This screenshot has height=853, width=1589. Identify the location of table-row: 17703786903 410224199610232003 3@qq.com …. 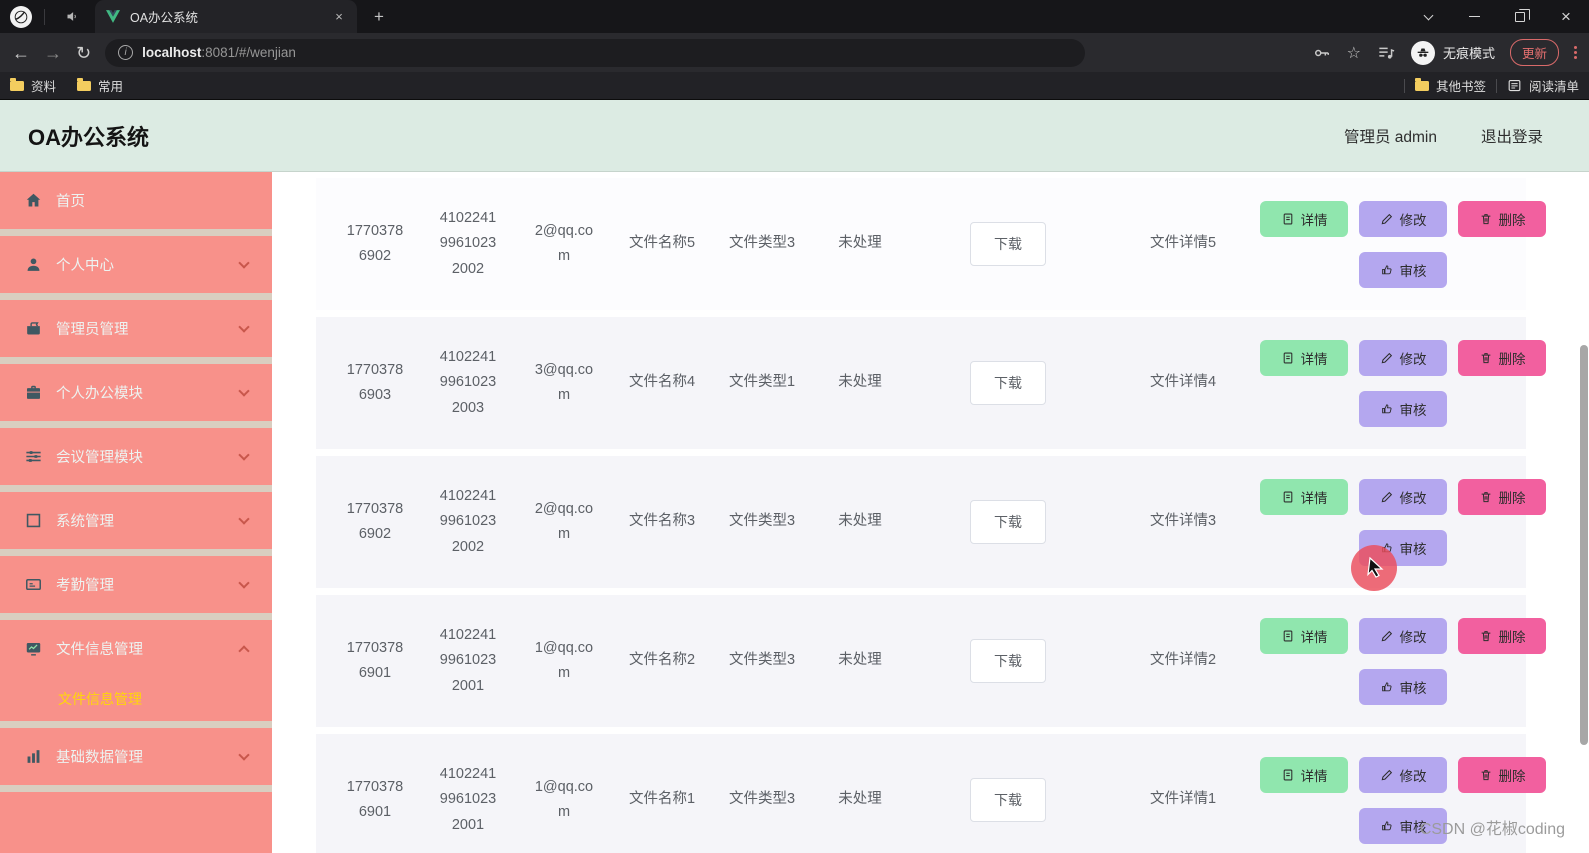
(931, 383).